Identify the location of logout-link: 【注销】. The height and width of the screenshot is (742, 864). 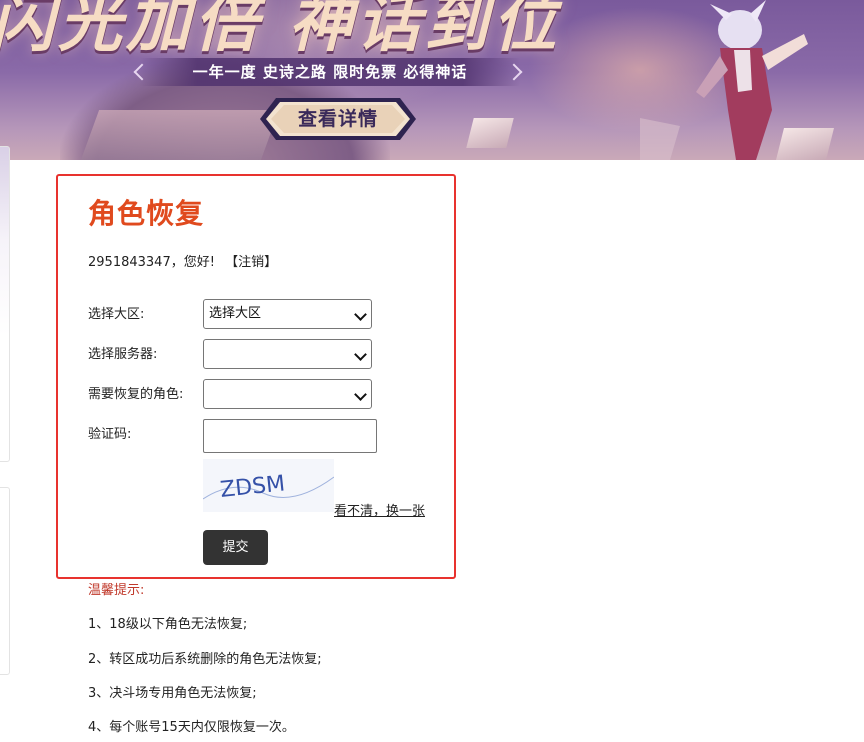
(251, 262).